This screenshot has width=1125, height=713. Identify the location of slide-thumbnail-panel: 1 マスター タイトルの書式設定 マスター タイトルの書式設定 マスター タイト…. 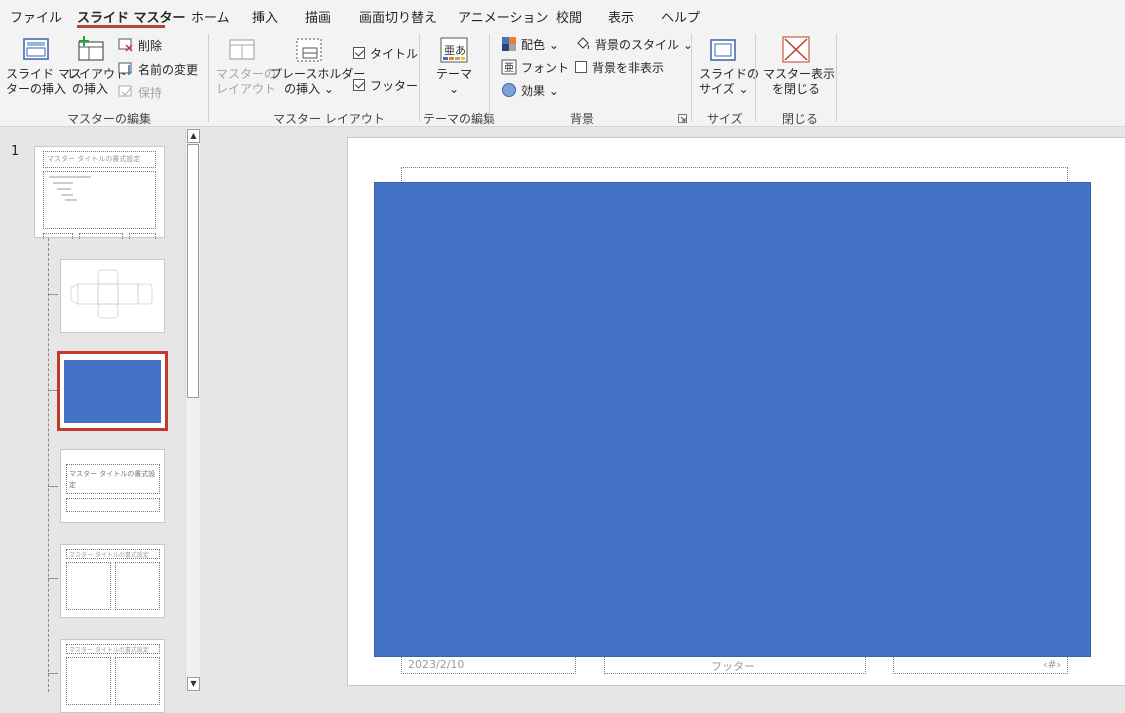
(101, 420).